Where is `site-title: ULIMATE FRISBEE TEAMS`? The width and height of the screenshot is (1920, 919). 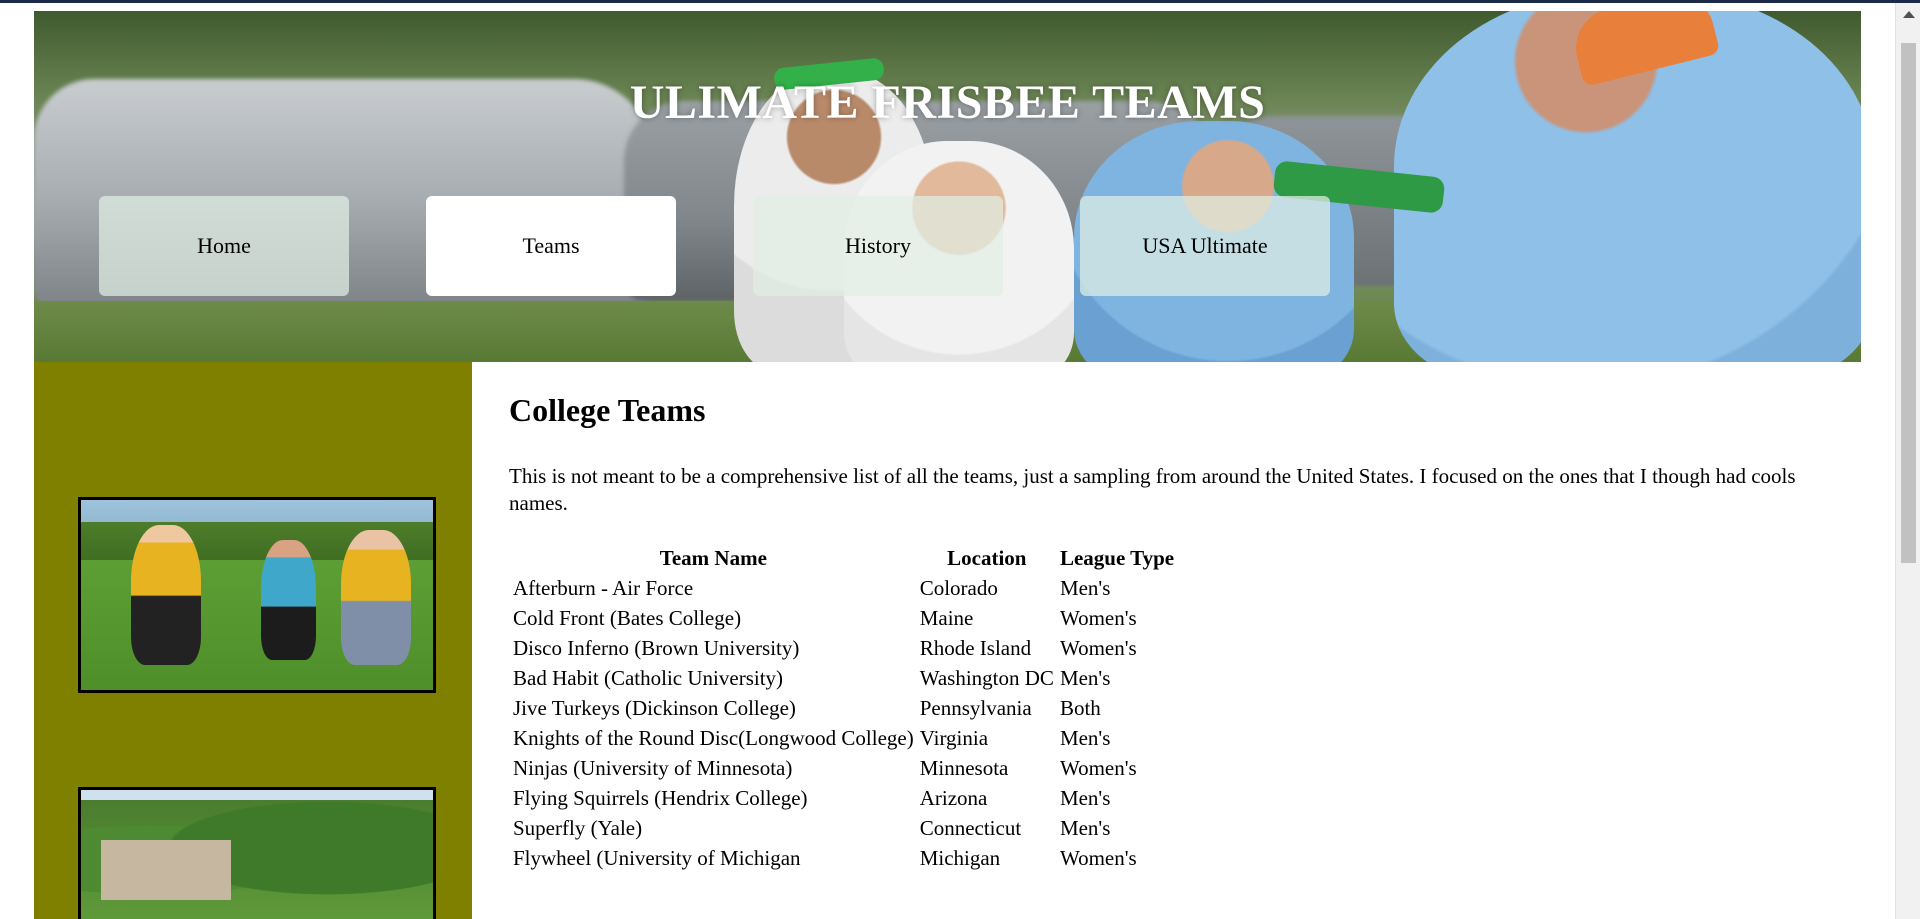 site-title: ULIMATE FRISBEE TEAMS is located at coordinates (947, 102).